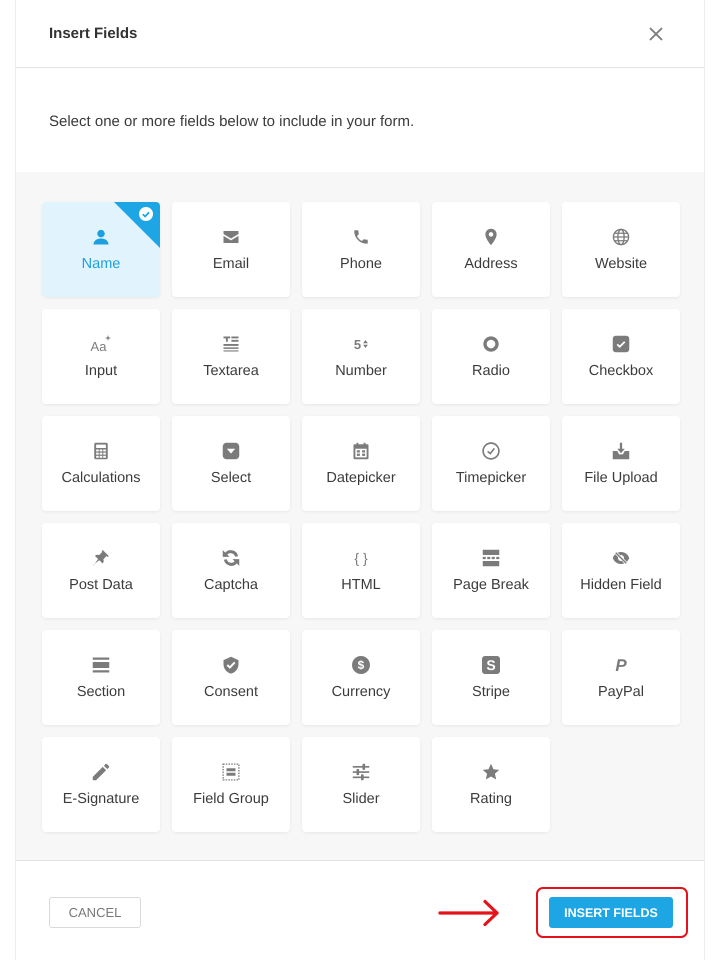 This screenshot has height=960, width=720. What do you see at coordinates (101, 356) in the screenshot?
I see `field-tile: Aa Input` at bounding box center [101, 356].